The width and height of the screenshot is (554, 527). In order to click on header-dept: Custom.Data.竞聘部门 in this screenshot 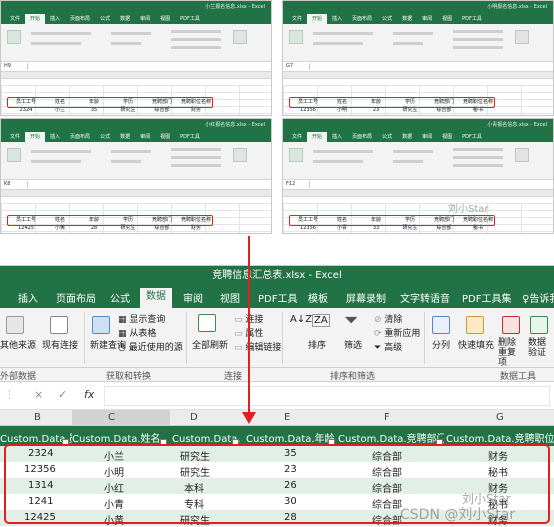, I will do `click(391, 437)`.